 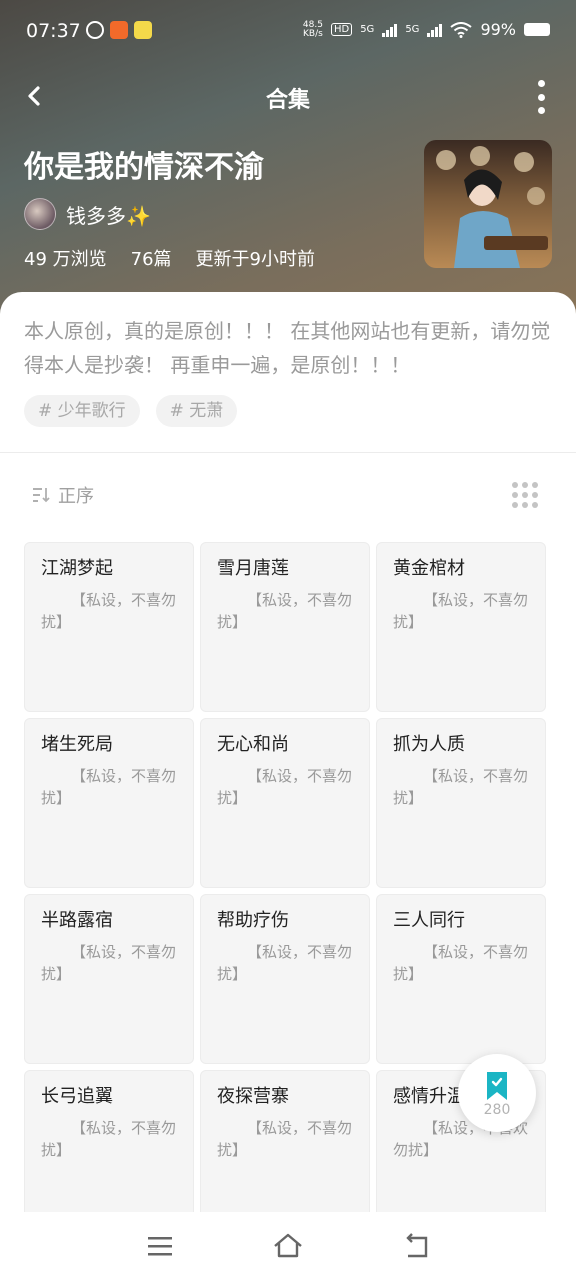 I want to click on speed-app-icon, so click(x=95, y=30).